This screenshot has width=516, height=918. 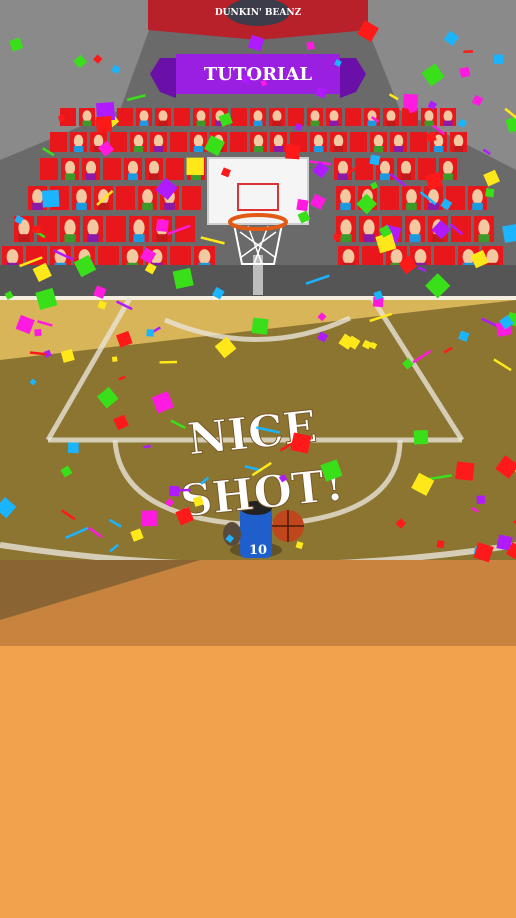 What do you see at coordinates (258, 76) in the screenshot?
I see `tutorial-banner: TUTORIAL` at bounding box center [258, 76].